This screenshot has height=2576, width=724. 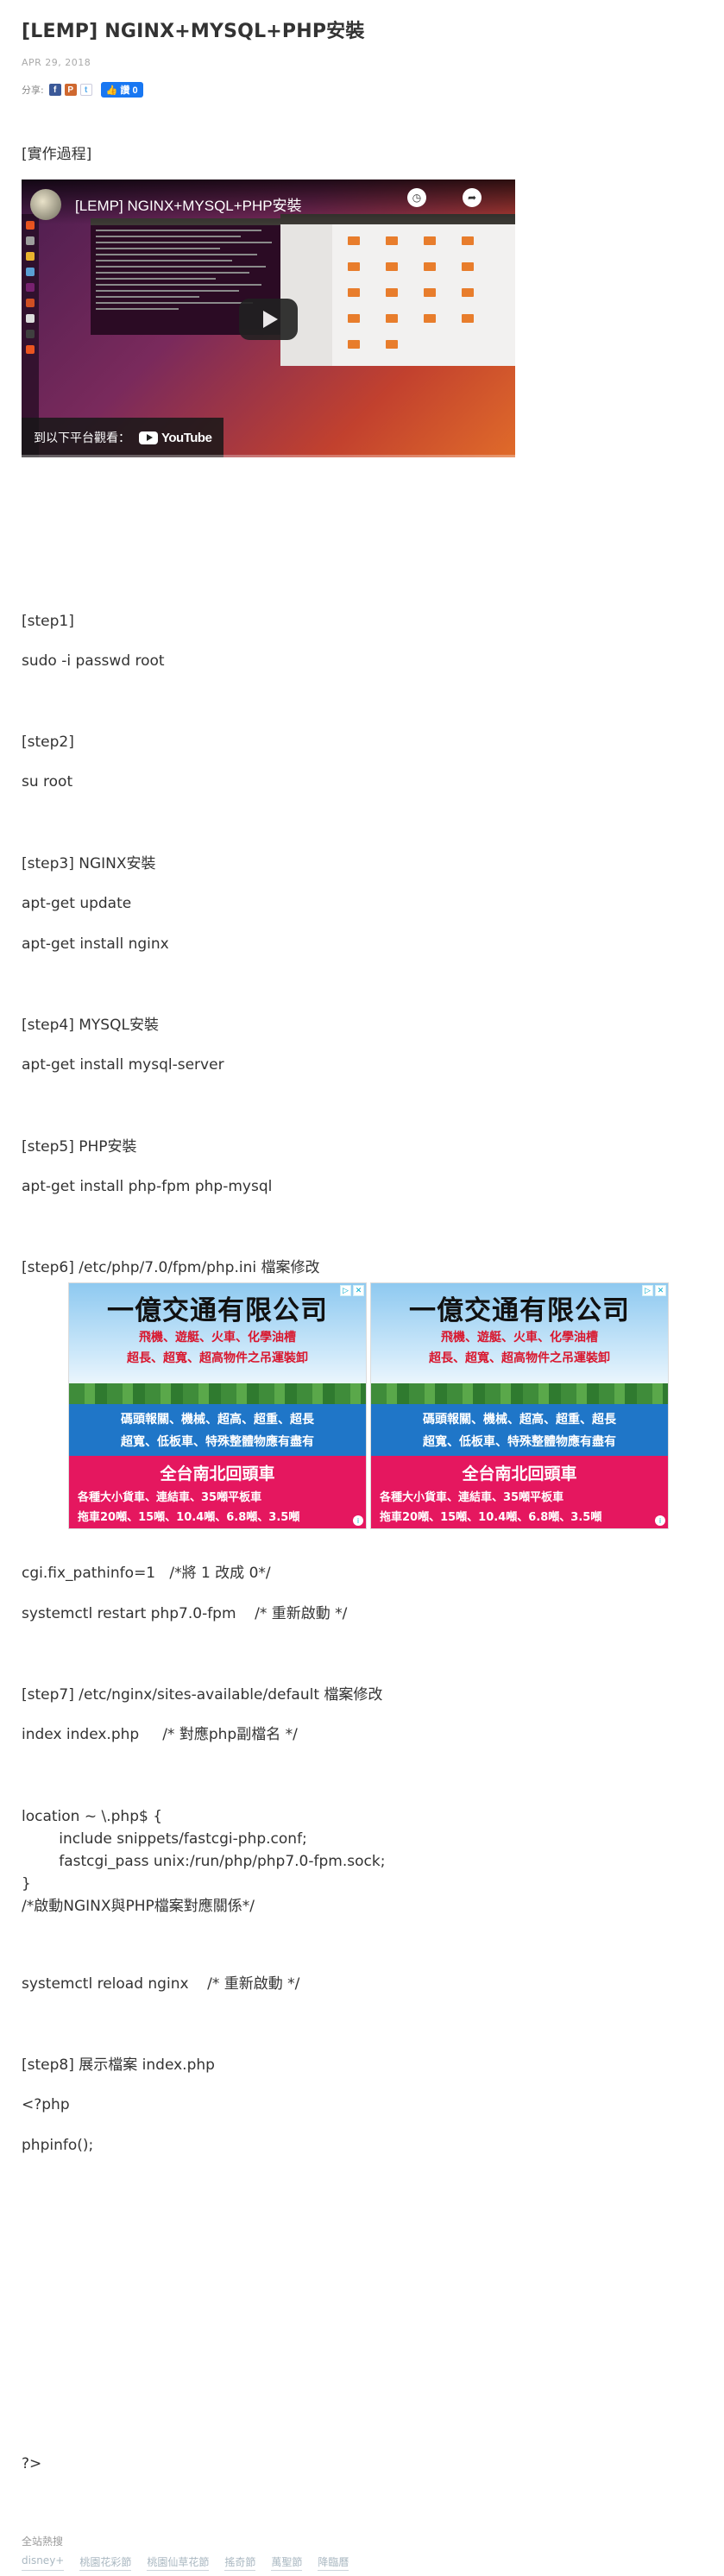 What do you see at coordinates (54, 90) in the screenshot?
I see `facebook-icon: f` at bounding box center [54, 90].